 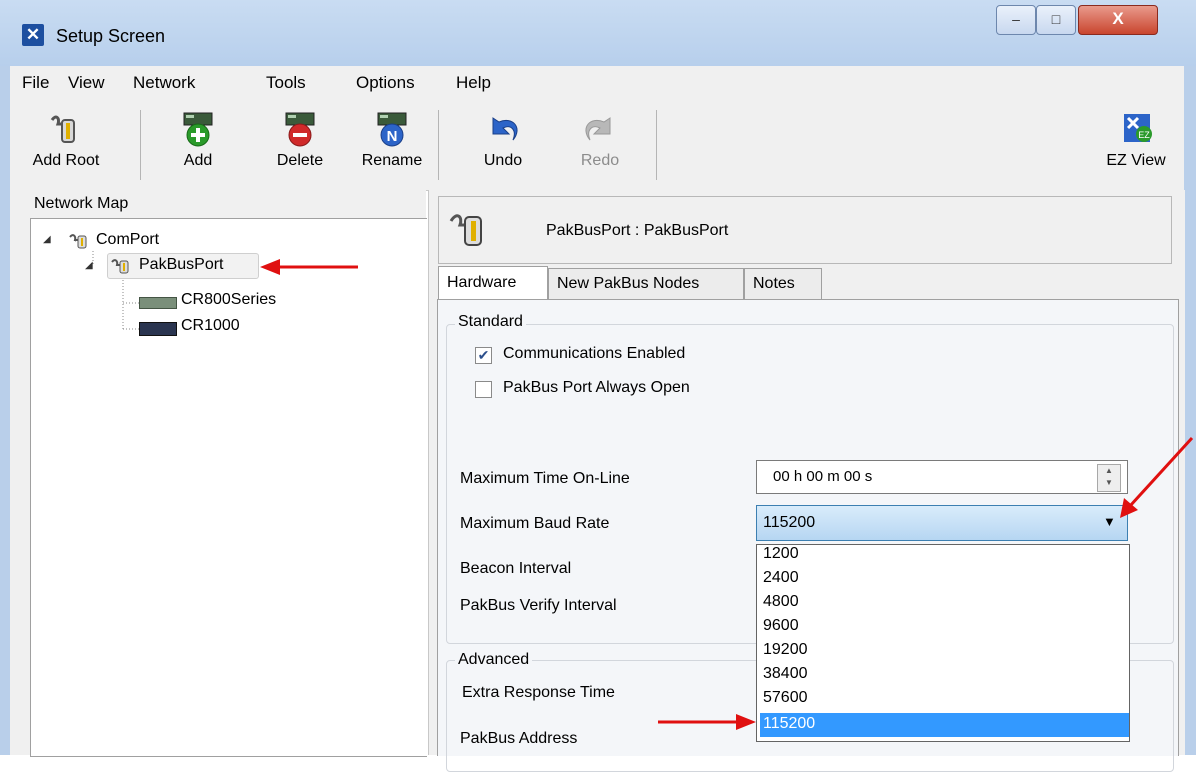 What do you see at coordinates (1157, 477) in the screenshot?
I see `arrow-to-baud-dropdown` at bounding box center [1157, 477].